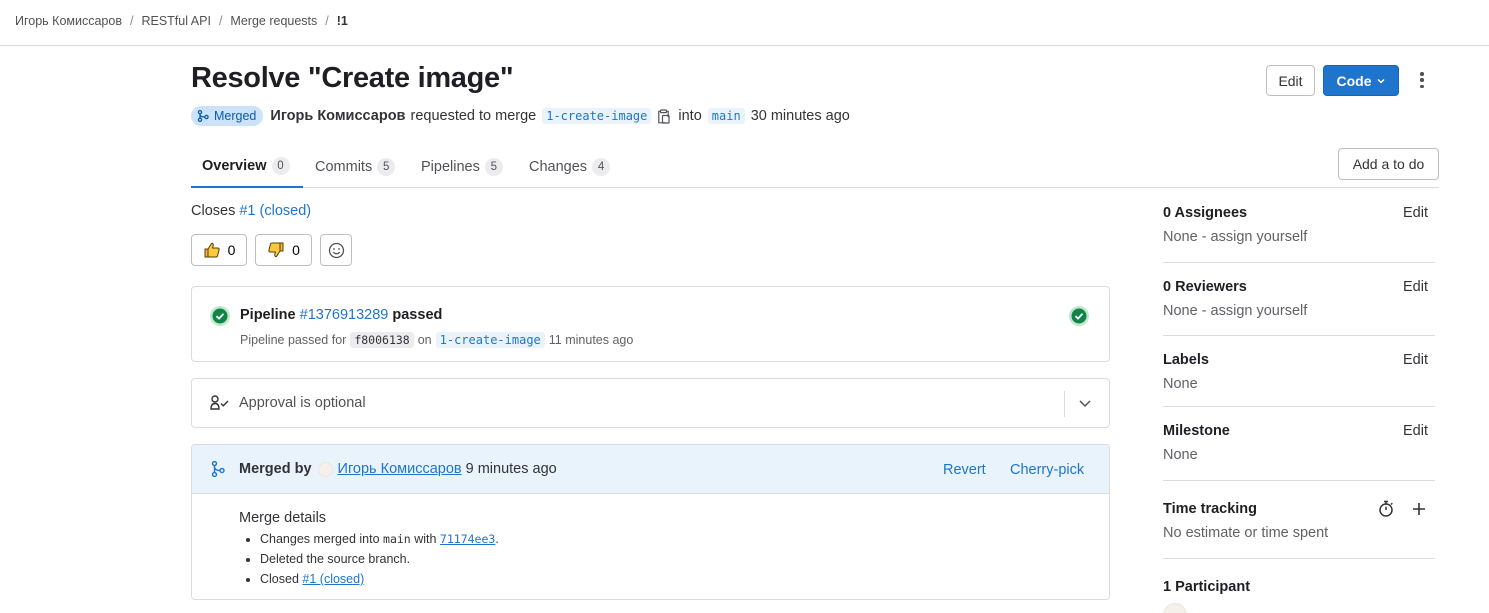 This screenshot has height=613, width=1489. I want to click on merge-details-title: Merge details, so click(283, 518).